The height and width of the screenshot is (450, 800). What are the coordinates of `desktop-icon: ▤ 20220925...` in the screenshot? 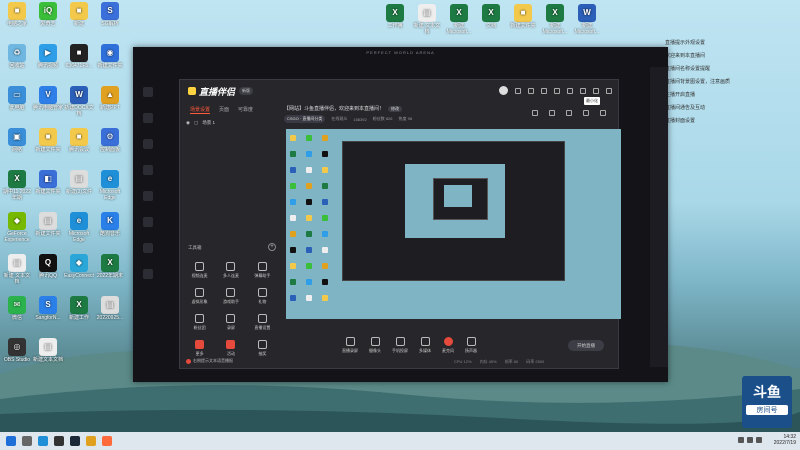 It's located at (110, 308).